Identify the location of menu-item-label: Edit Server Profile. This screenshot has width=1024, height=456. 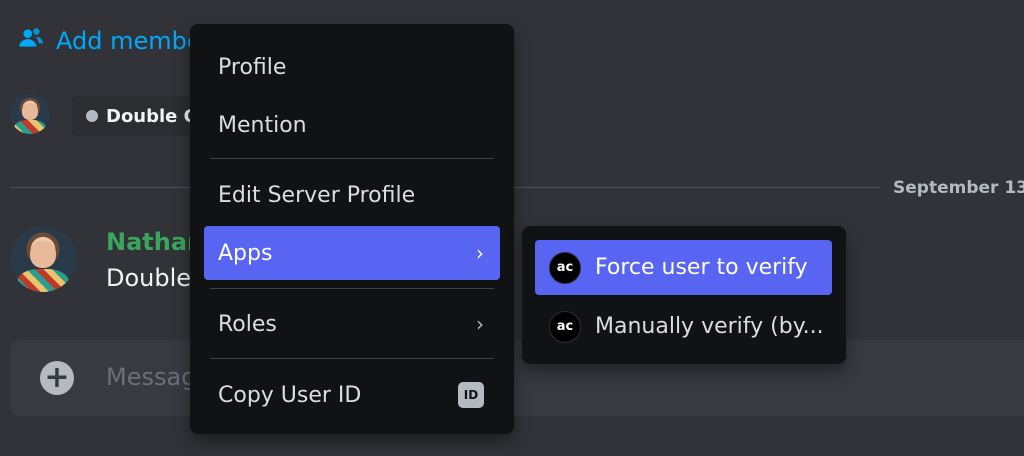
(317, 195).